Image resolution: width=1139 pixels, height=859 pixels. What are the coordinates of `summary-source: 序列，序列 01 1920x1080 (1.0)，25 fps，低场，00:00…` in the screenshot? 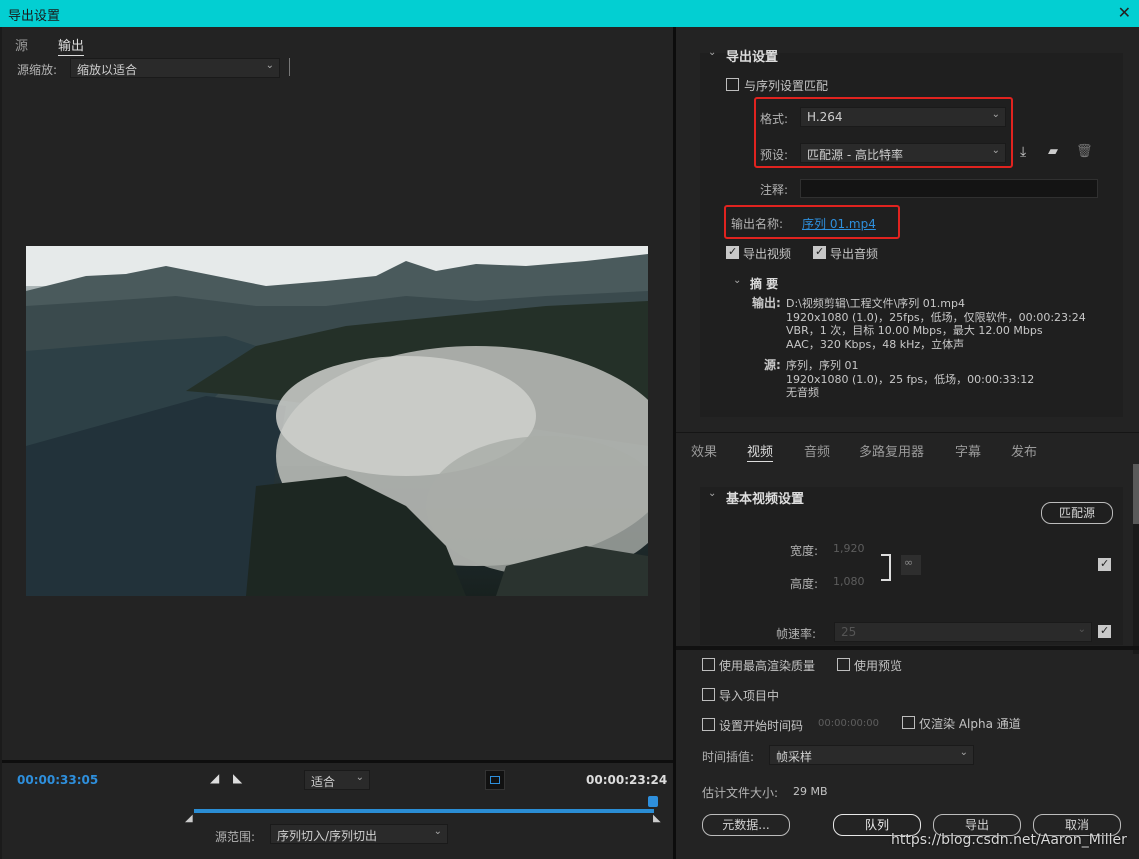 It's located at (910, 379).